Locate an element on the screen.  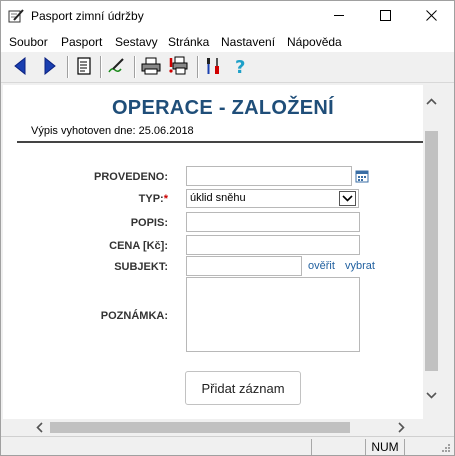
edit-button is located at coordinates (116, 67).